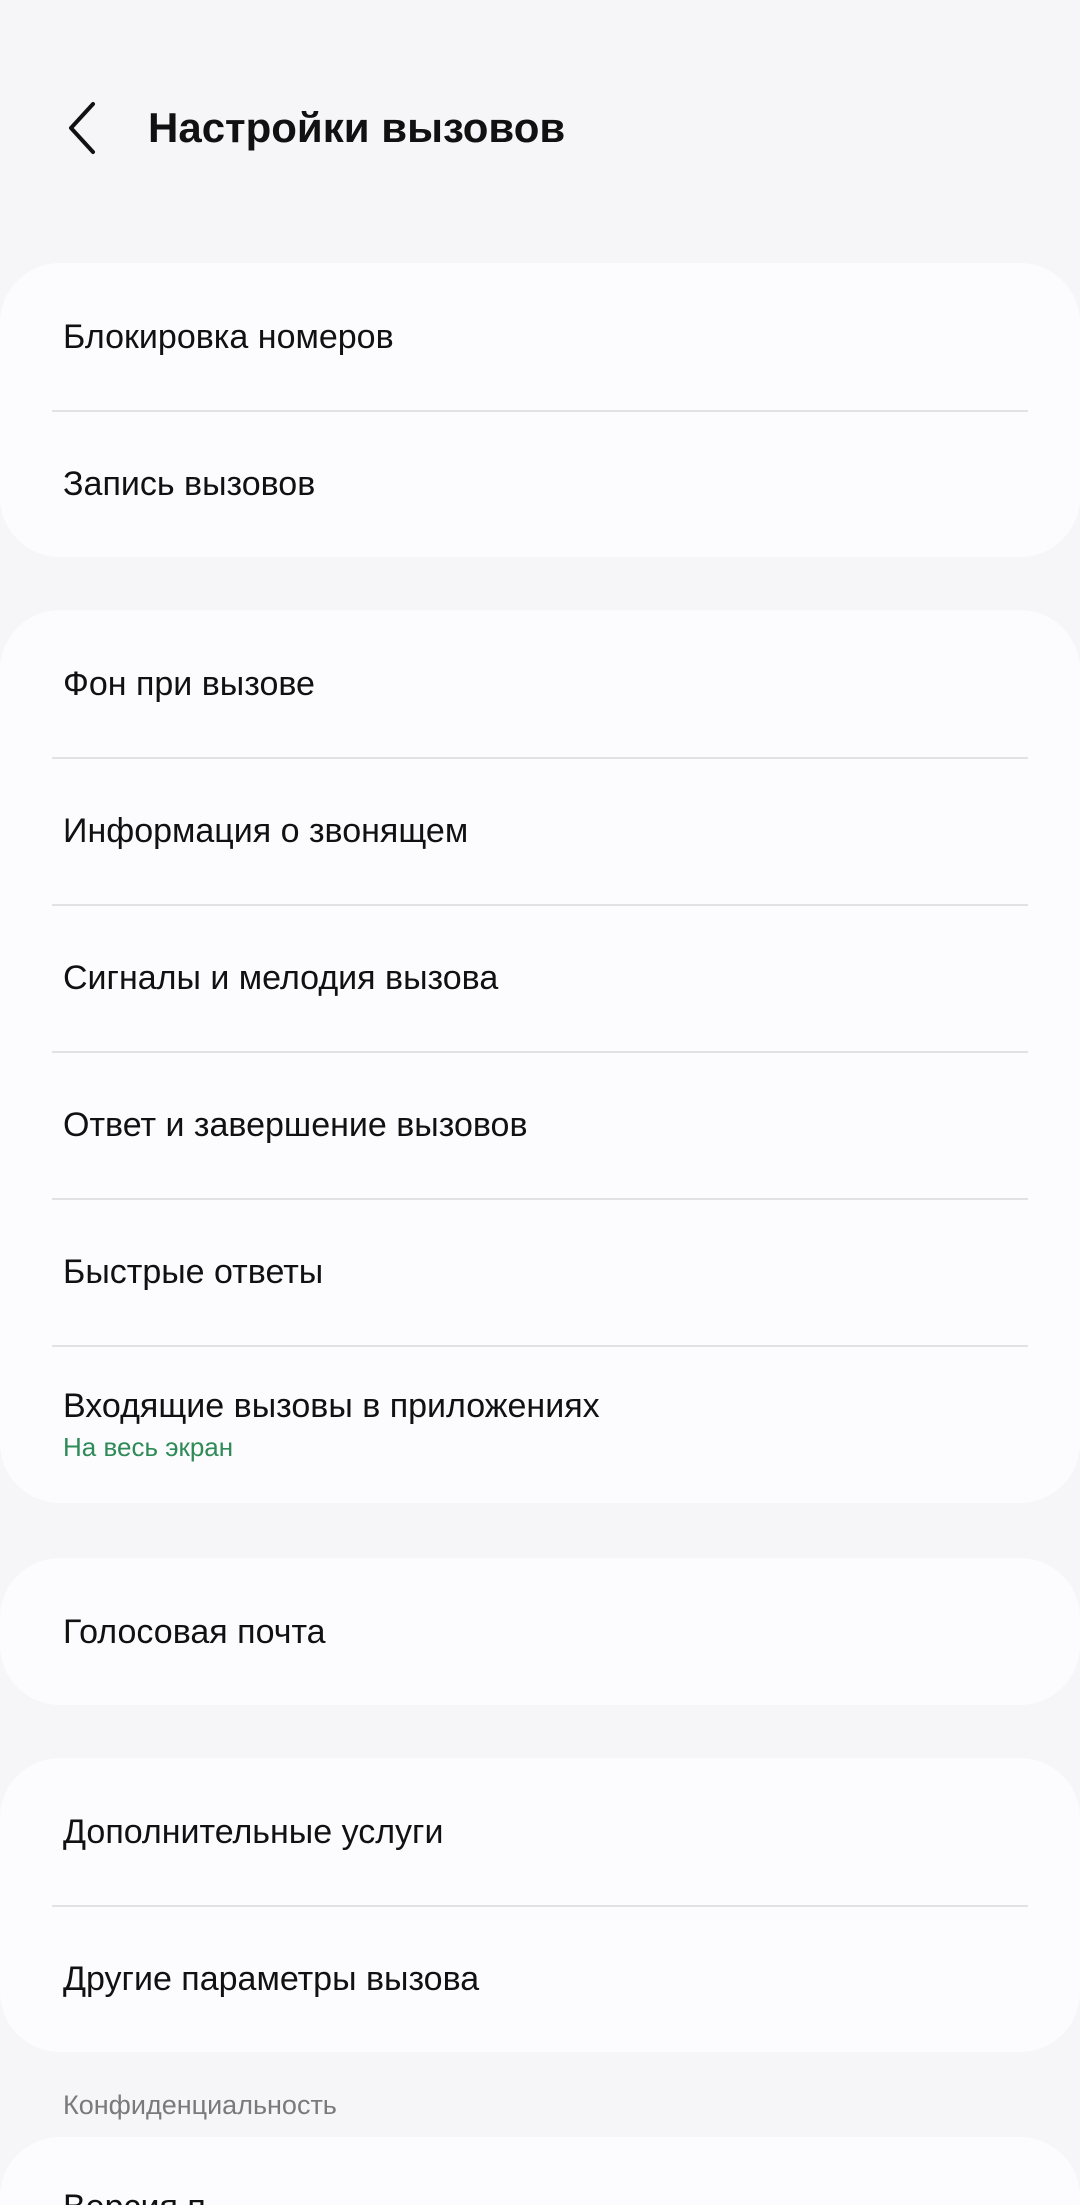  What do you see at coordinates (540, 683) in the screenshot?
I see `item-call-background: Фон при вызове` at bounding box center [540, 683].